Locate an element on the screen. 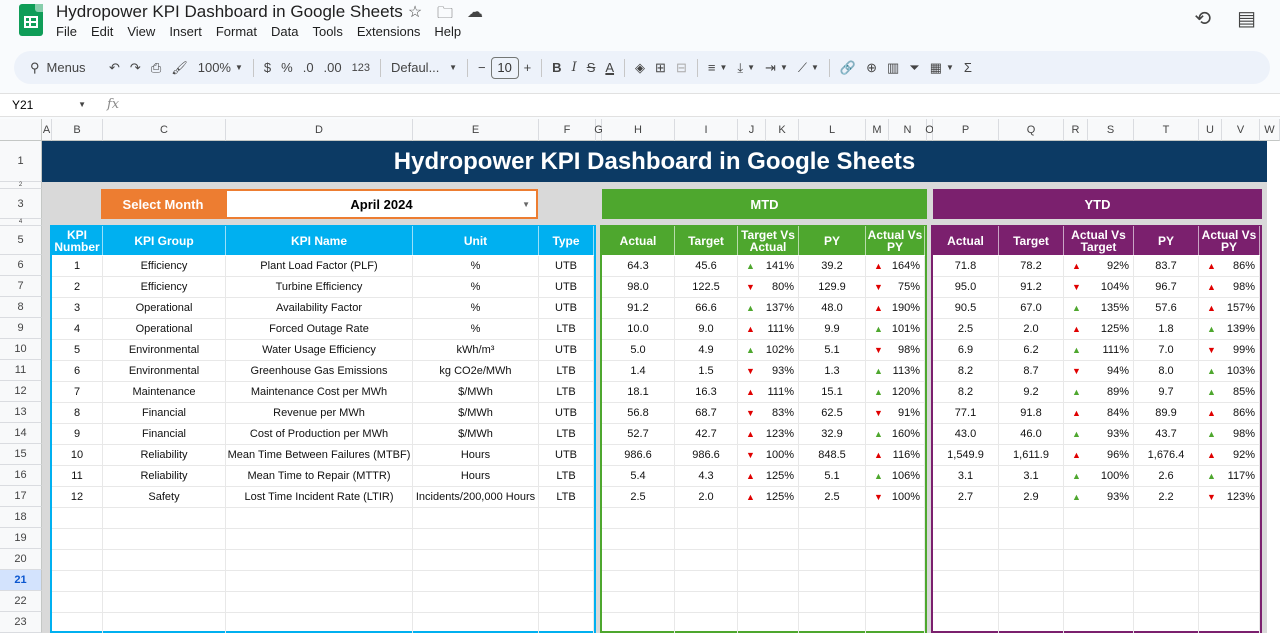 The width and height of the screenshot is (1280, 633). mtd-actual-cell: 18.1 is located at coordinates (638, 392).